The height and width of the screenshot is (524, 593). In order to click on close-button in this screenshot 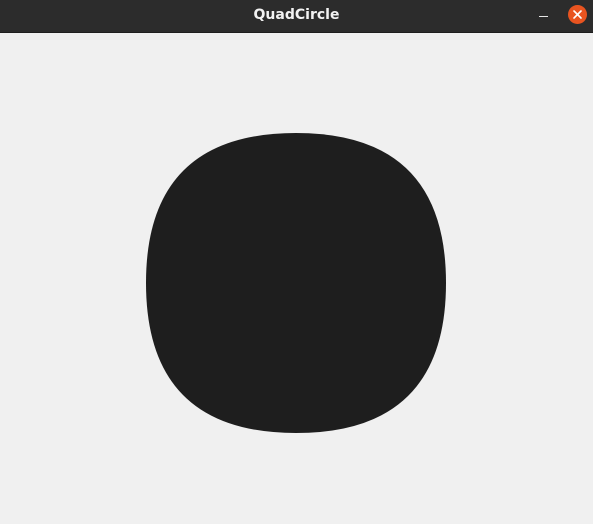, I will do `click(577, 14)`.